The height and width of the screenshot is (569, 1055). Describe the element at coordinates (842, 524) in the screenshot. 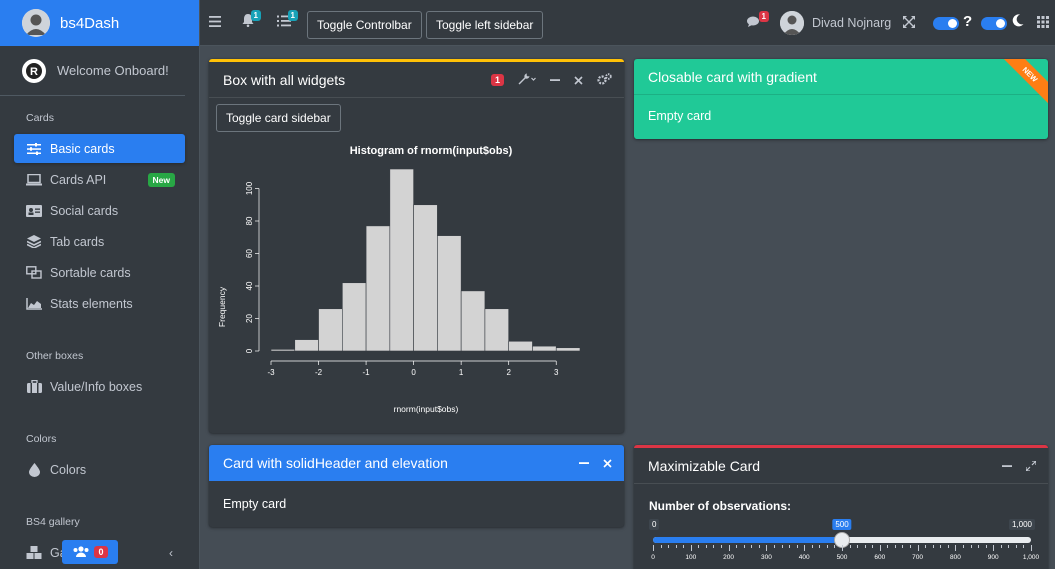

I see `slider-value-label: 500` at that location.